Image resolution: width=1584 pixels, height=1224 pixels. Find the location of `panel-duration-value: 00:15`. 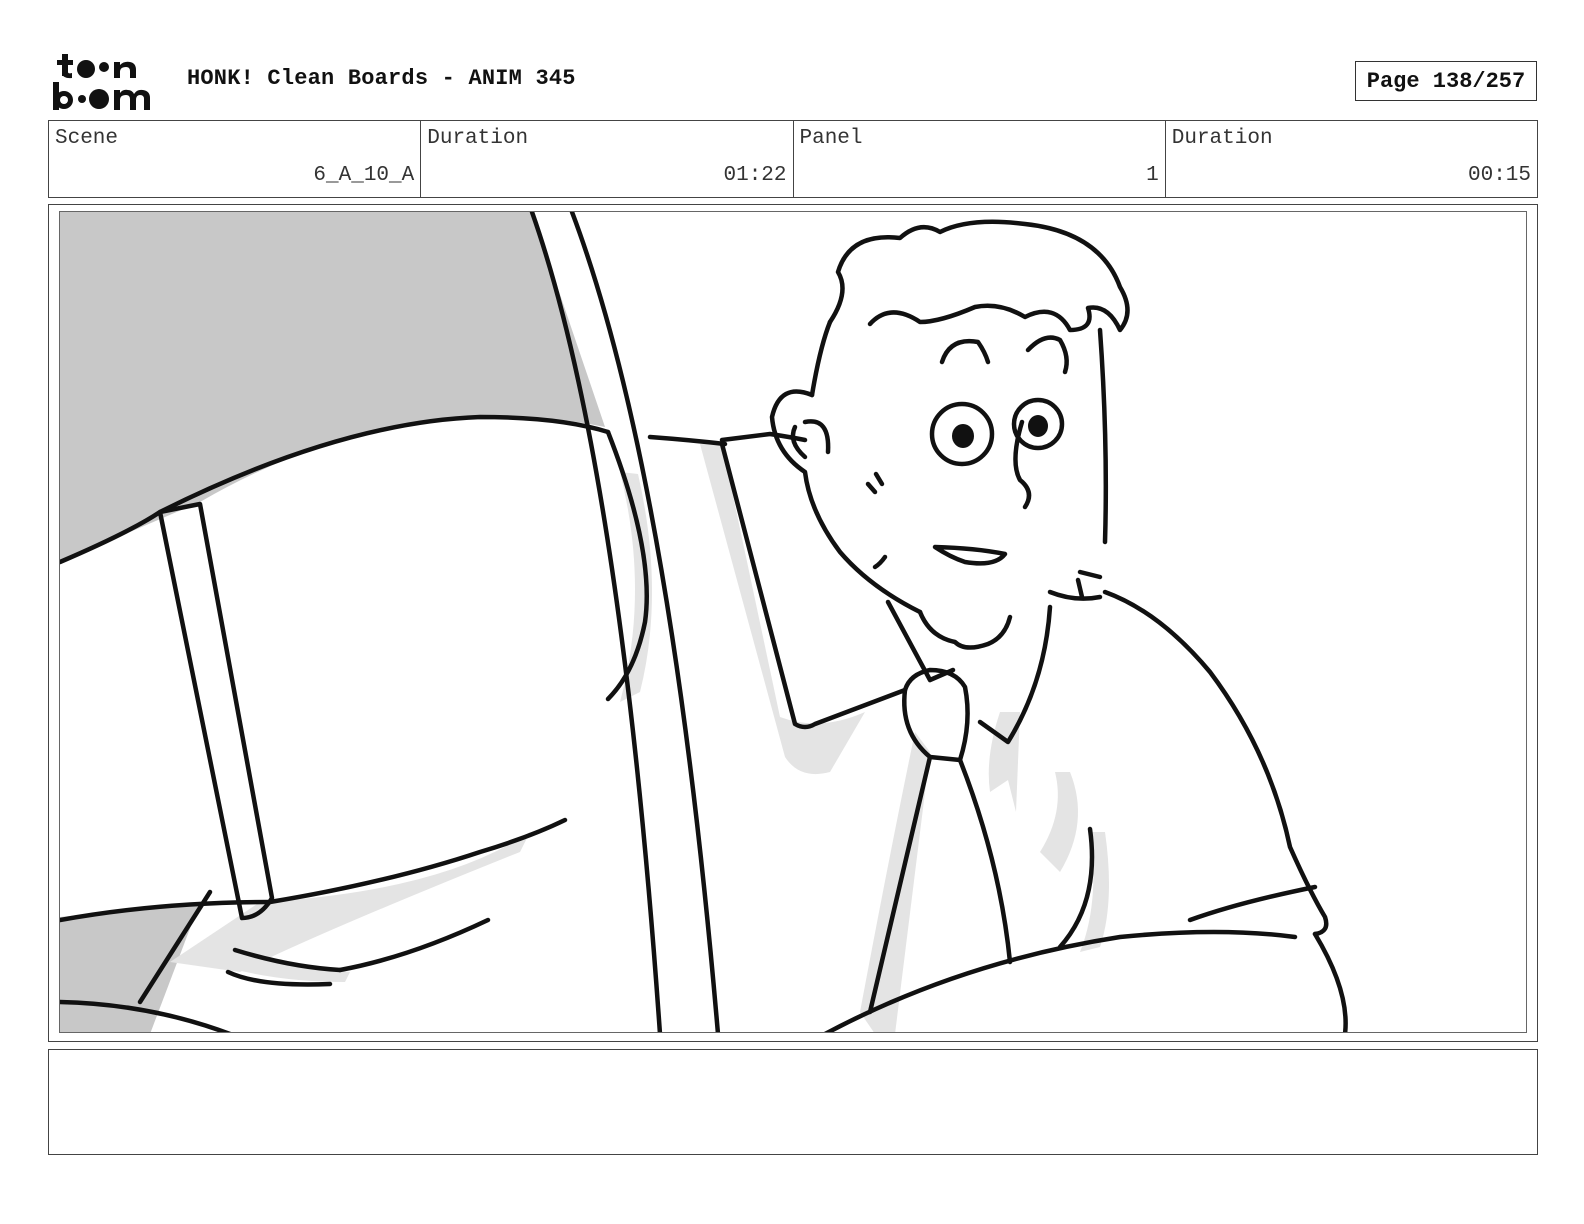

panel-duration-value: 00:15 is located at coordinates (1499, 175).